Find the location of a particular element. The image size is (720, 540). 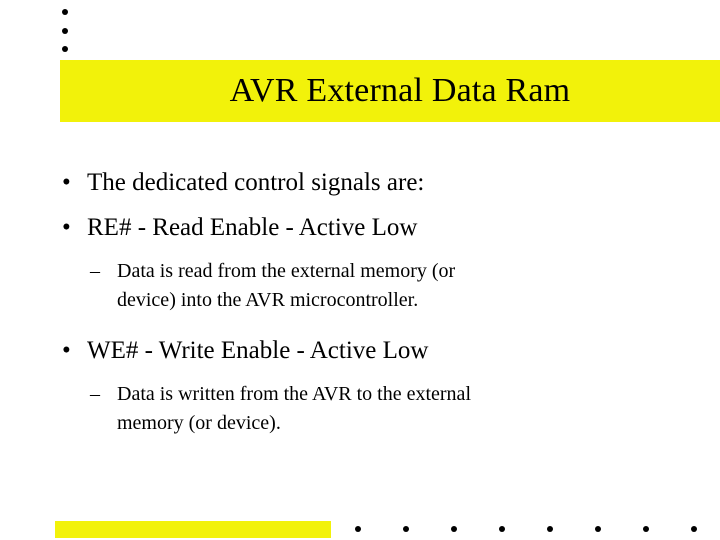

bullet-item-1: • The dedicated control signals are: is located at coordinates (360, 182).